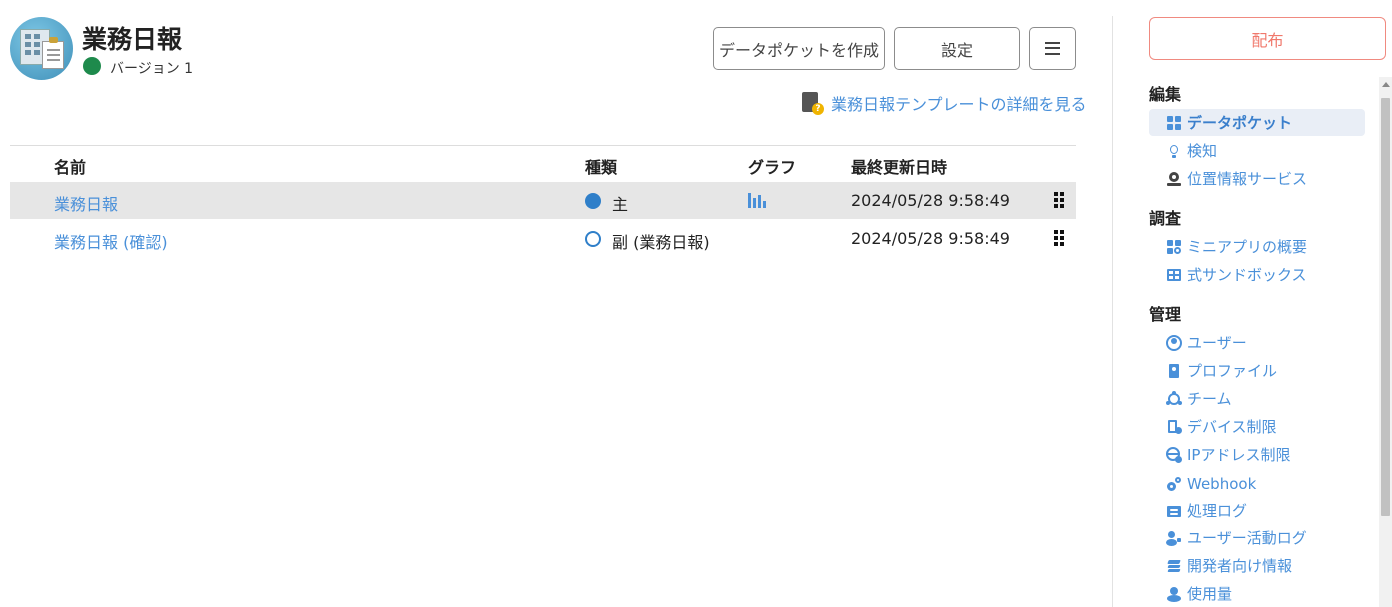 This screenshot has height=607, width=1392. Describe the element at coordinates (1257, 593) in the screenshot. I see `sidebar-item-usage: 使用量` at that location.